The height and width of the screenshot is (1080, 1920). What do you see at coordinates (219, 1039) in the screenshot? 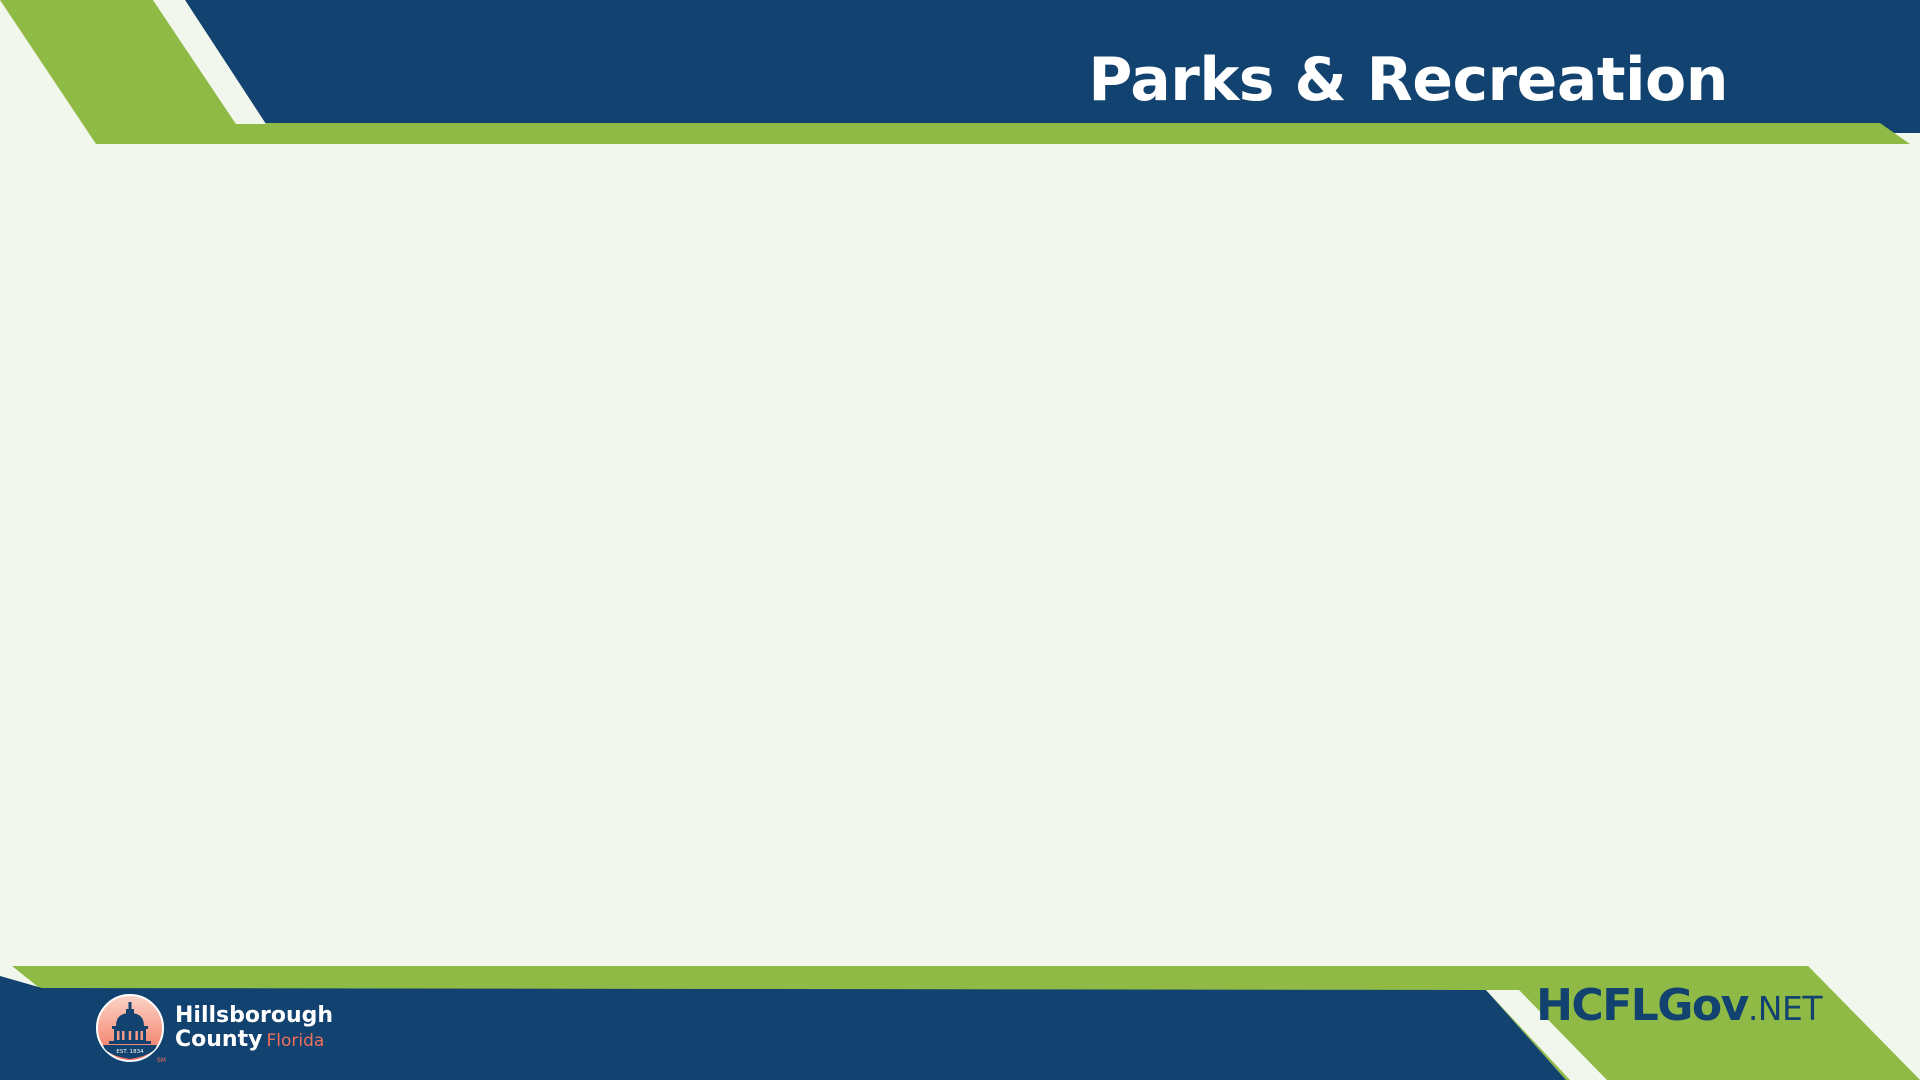
I see `county-name-line2-text: County` at bounding box center [219, 1039].